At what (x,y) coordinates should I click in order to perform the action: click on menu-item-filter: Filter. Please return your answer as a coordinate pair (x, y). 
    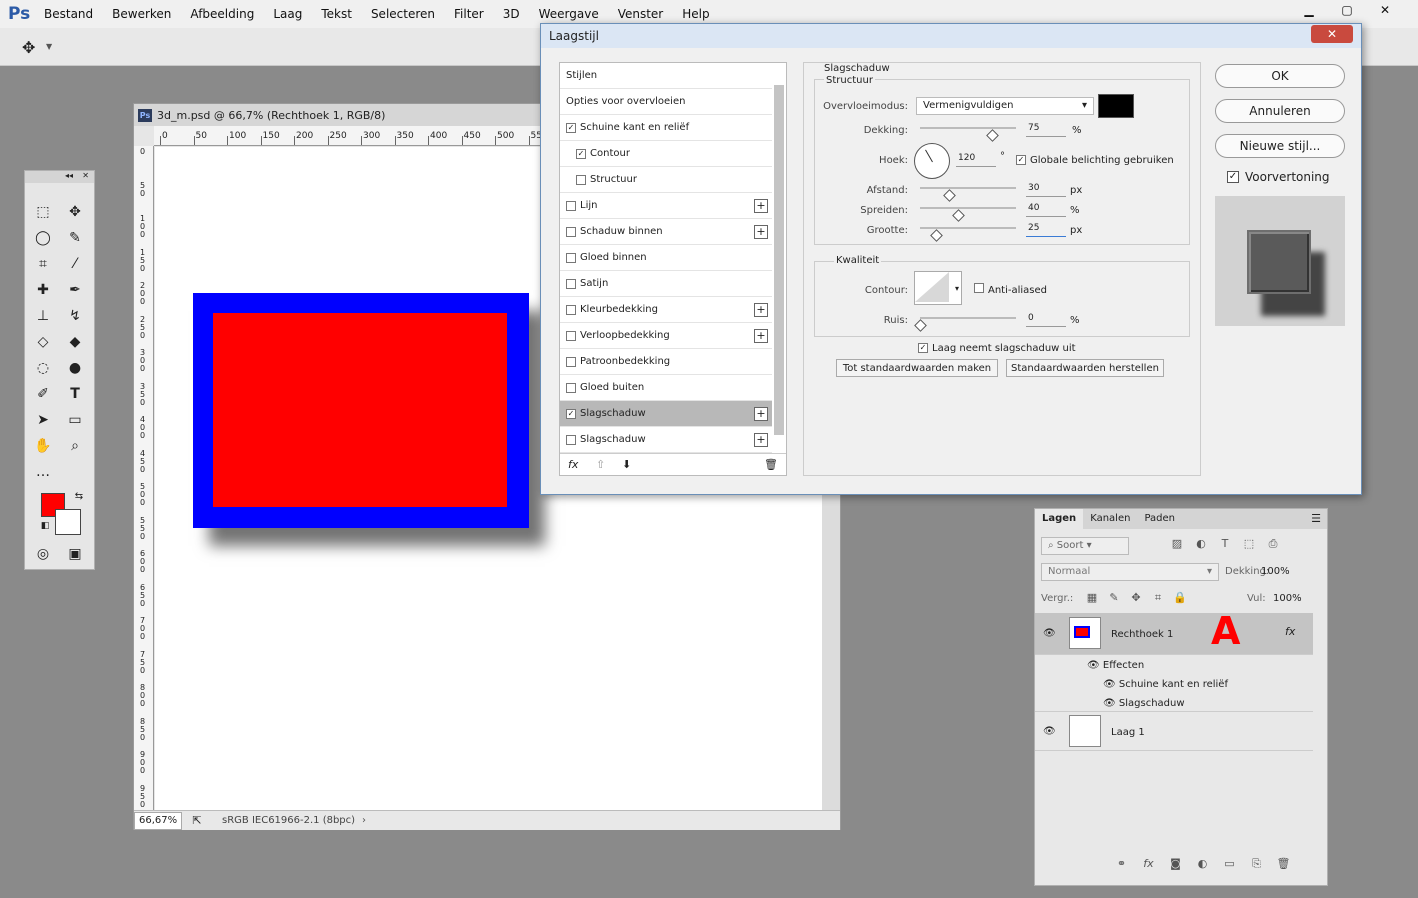
    Looking at the image, I should click on (469, 14).